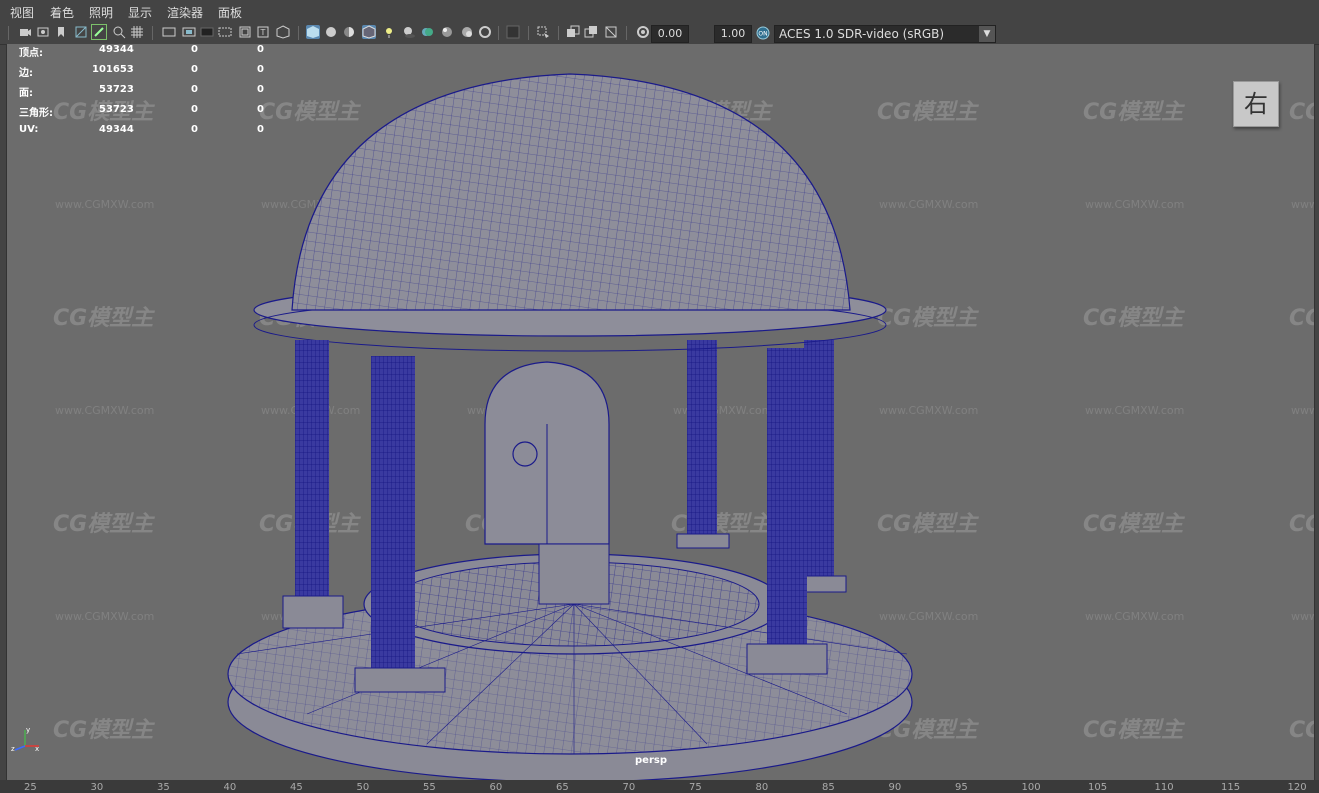 This screenshot has width=1319, height=793. I want to click on film-gate-icon, so click(169, 32).